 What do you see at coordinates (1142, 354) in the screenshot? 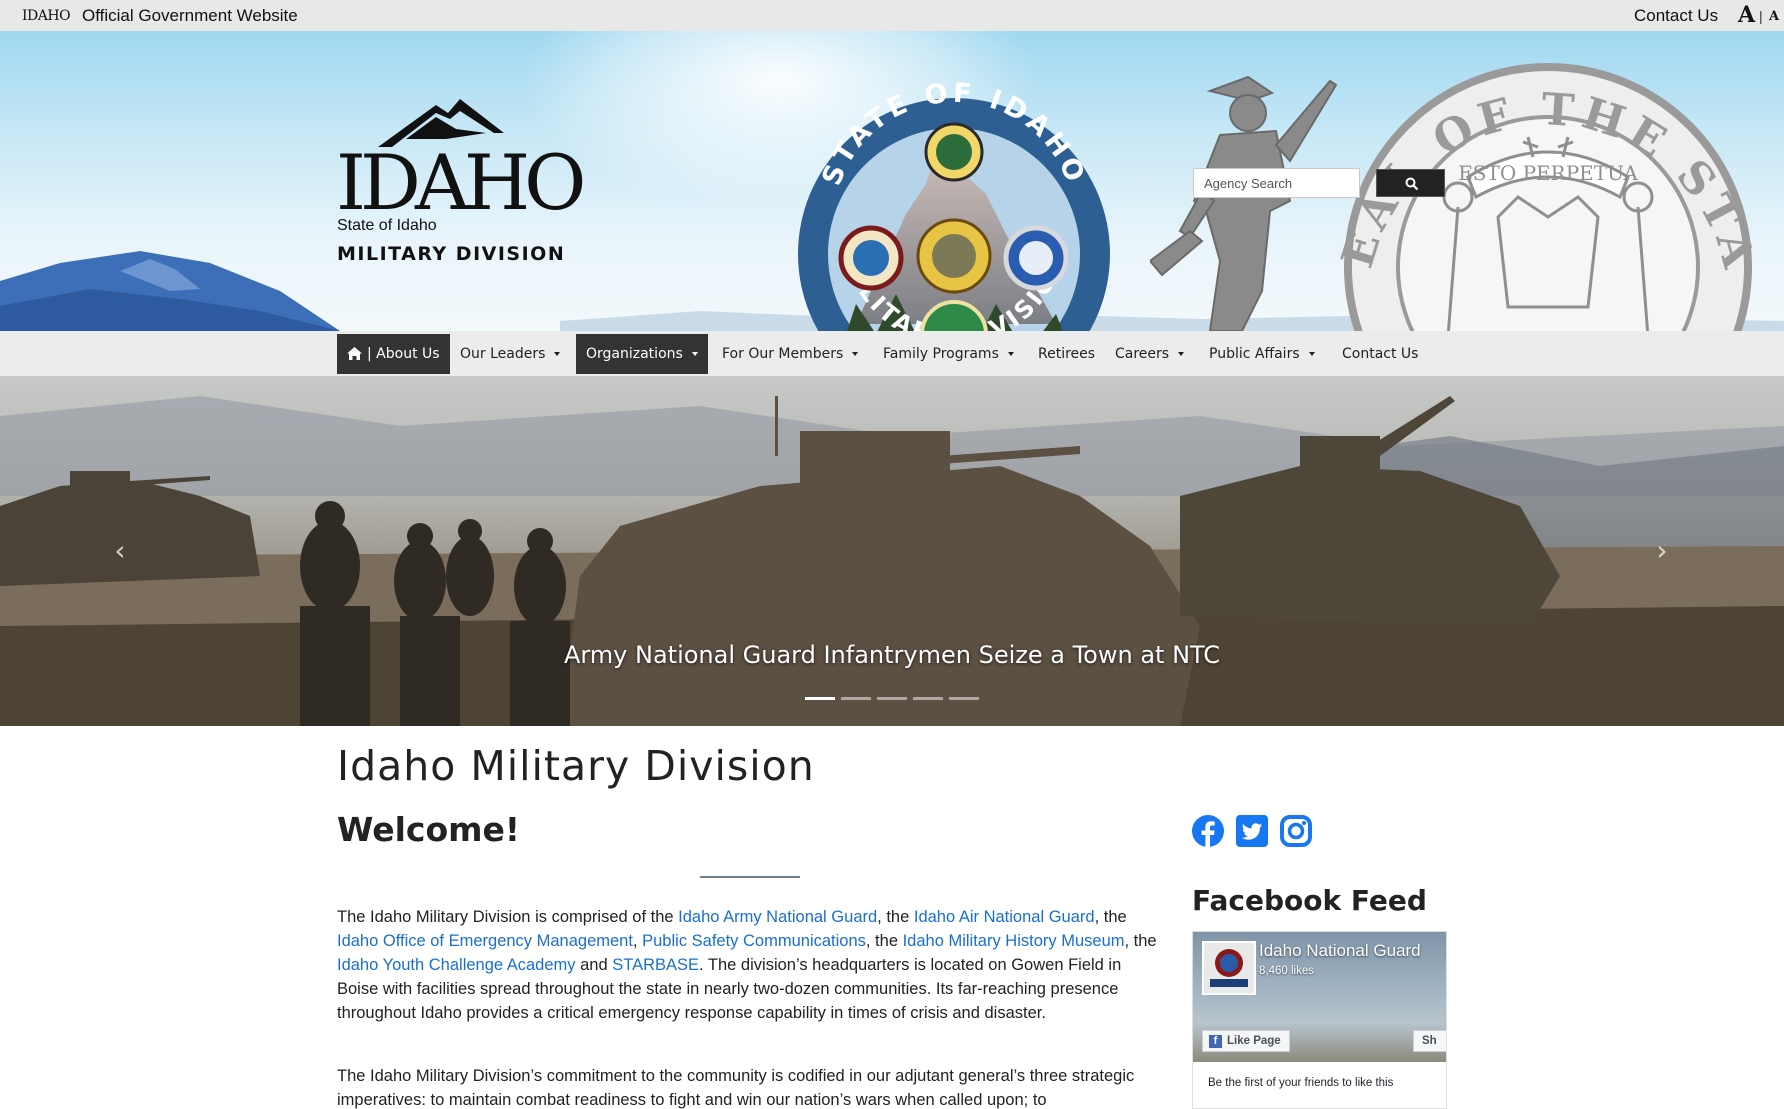
I see `nav-label: Careers` at bounding box center [1142, 354].